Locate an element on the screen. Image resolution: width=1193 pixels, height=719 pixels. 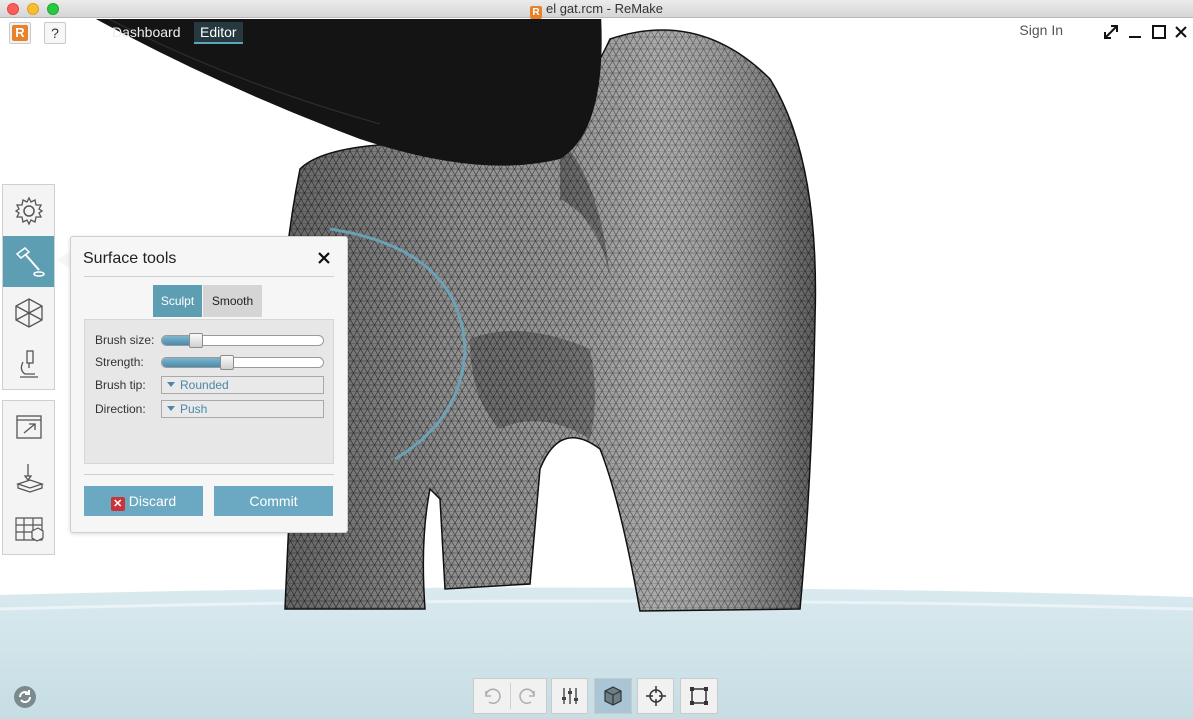
strength-handle is located at coordinates (227, 362).